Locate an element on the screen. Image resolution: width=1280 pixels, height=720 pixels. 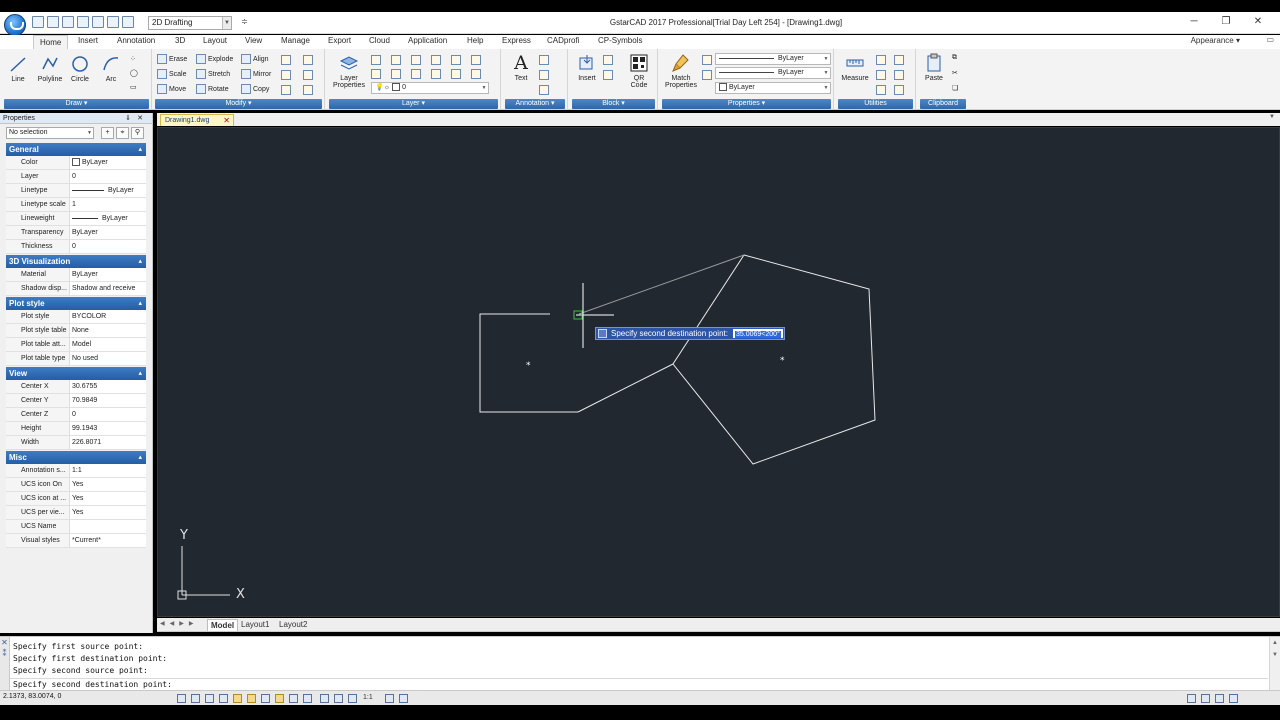
connector-line is located at coordinates (625, 388).